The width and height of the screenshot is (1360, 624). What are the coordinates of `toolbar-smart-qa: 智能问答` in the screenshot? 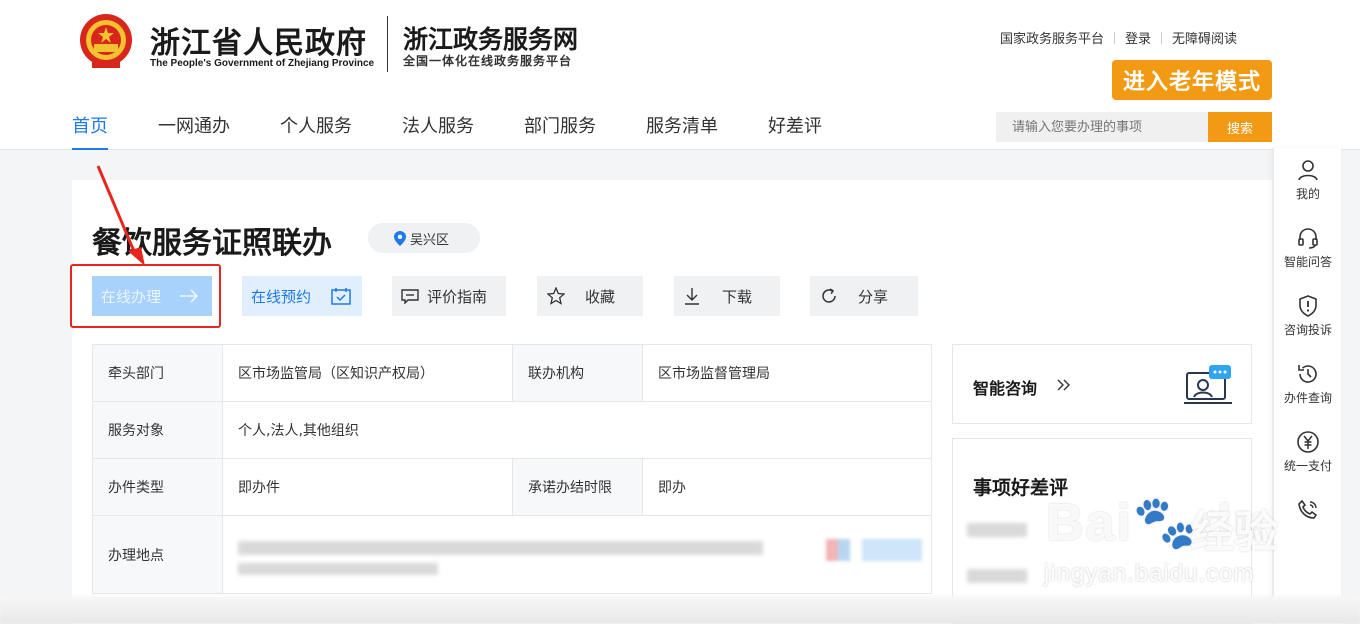 It's located at (1308, 248).